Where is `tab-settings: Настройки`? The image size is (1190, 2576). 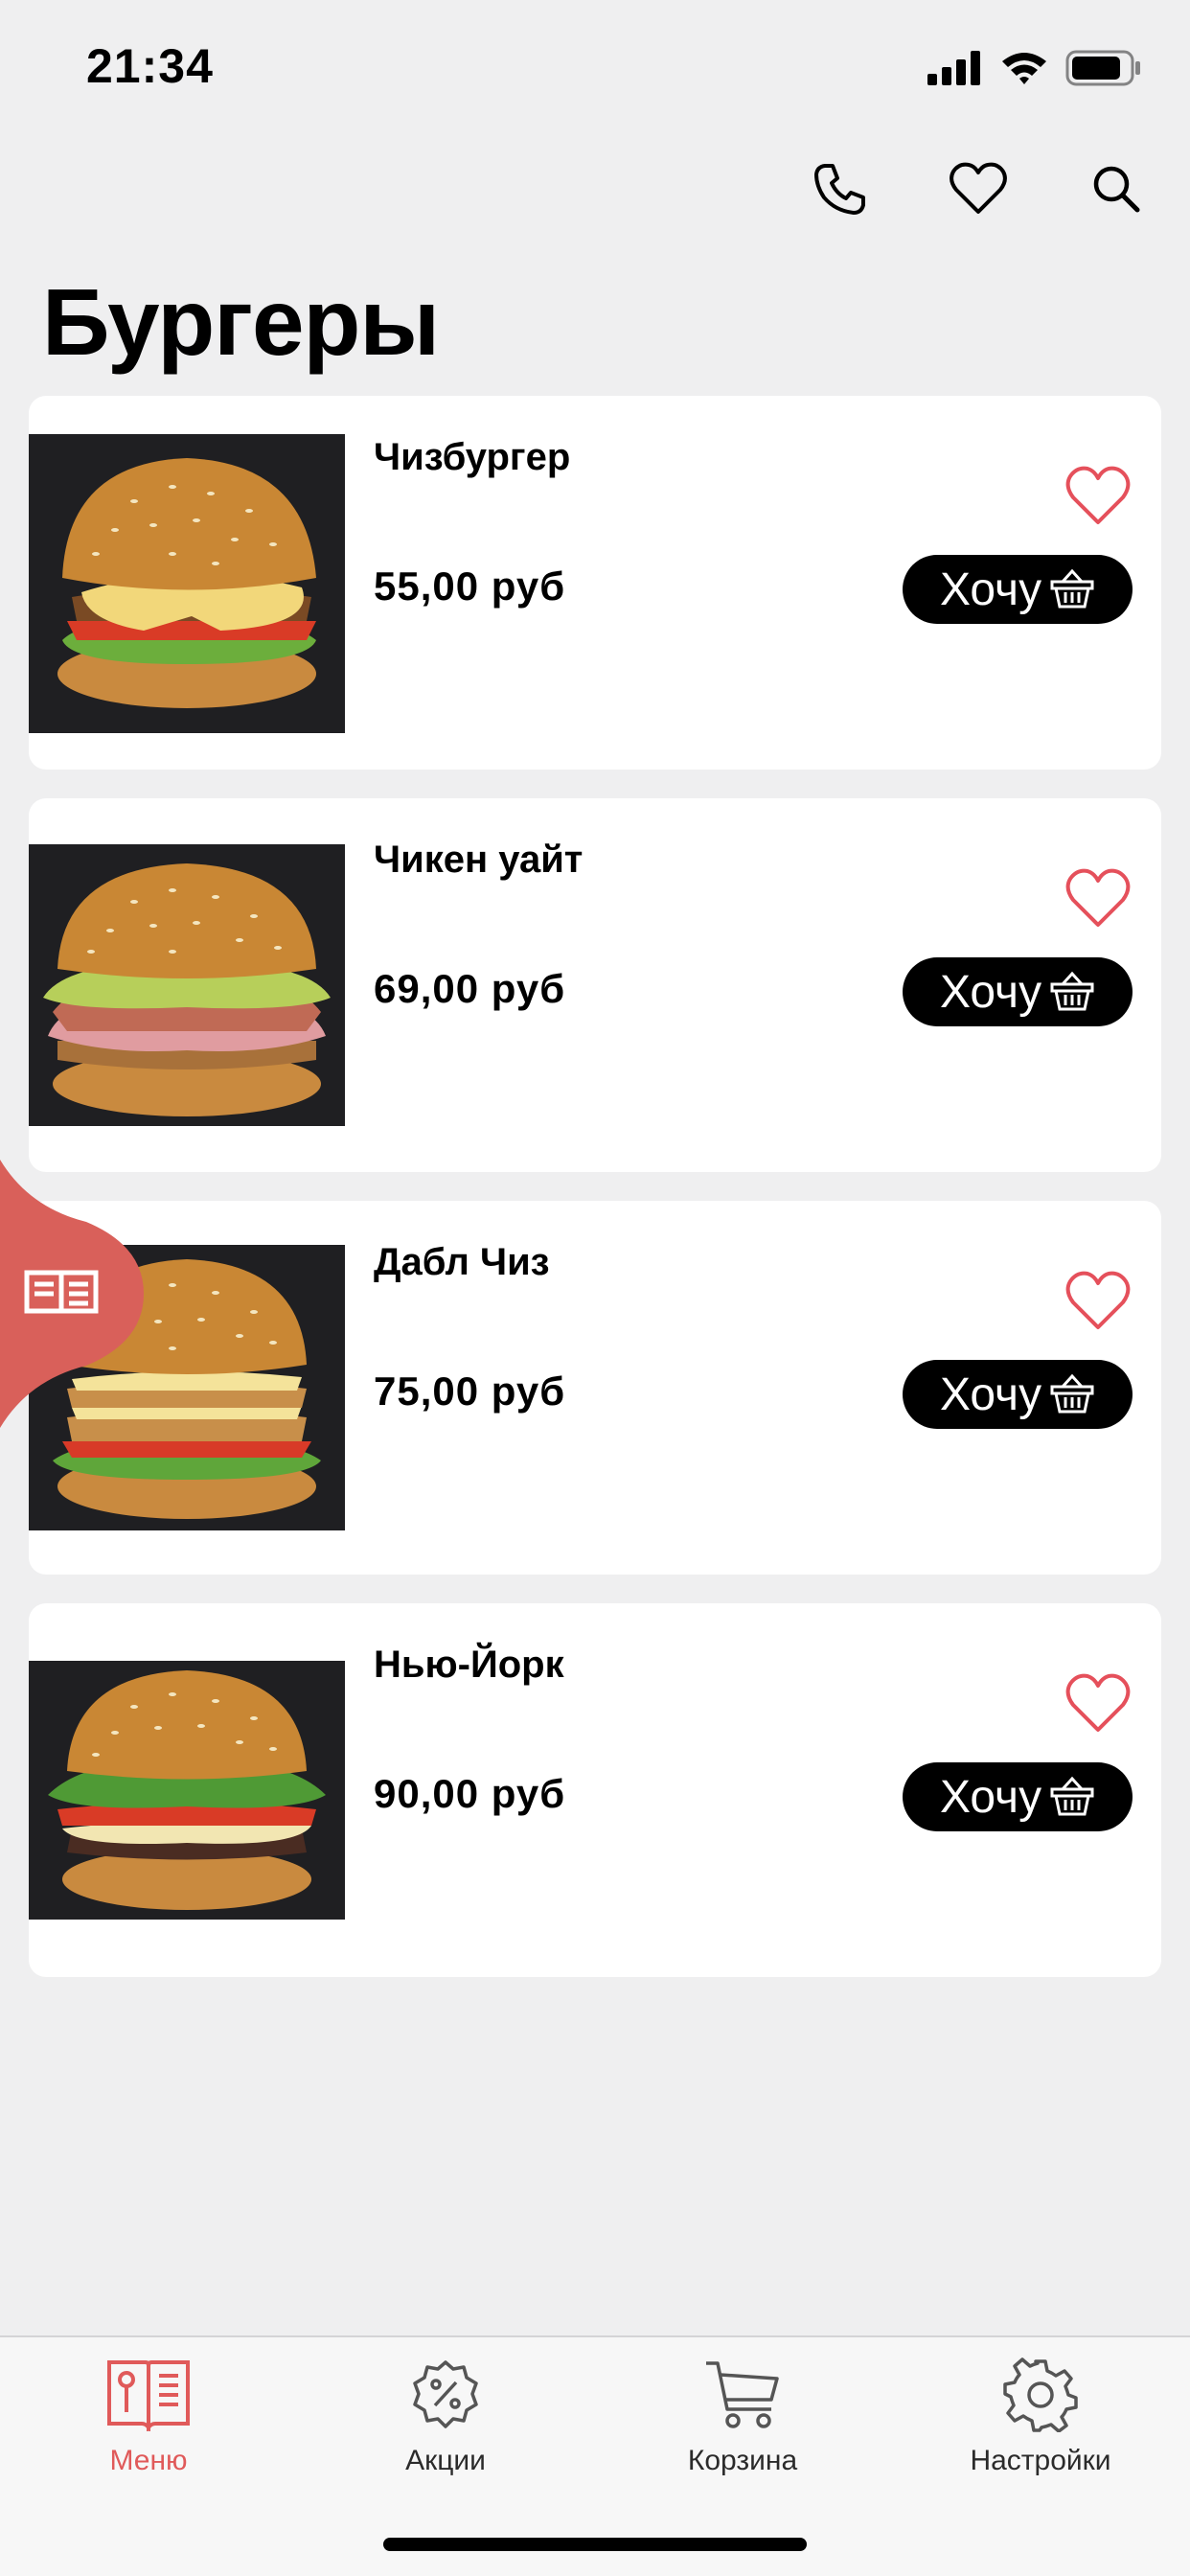 tab-settings: Настройки is located at coordinates (1041, 2428).